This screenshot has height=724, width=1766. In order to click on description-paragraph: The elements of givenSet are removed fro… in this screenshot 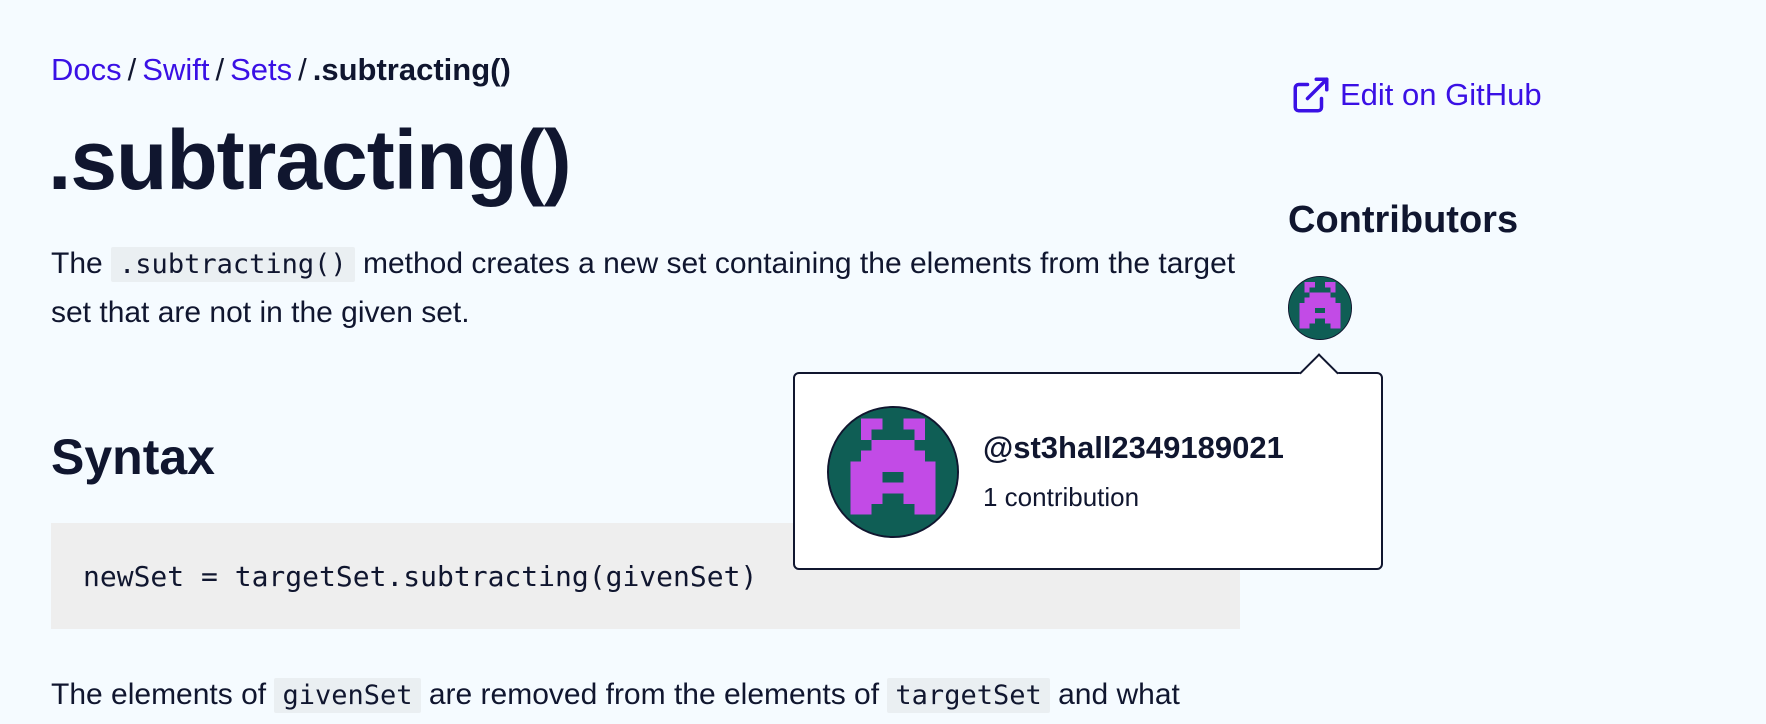, I will do `click(656, 695)`.